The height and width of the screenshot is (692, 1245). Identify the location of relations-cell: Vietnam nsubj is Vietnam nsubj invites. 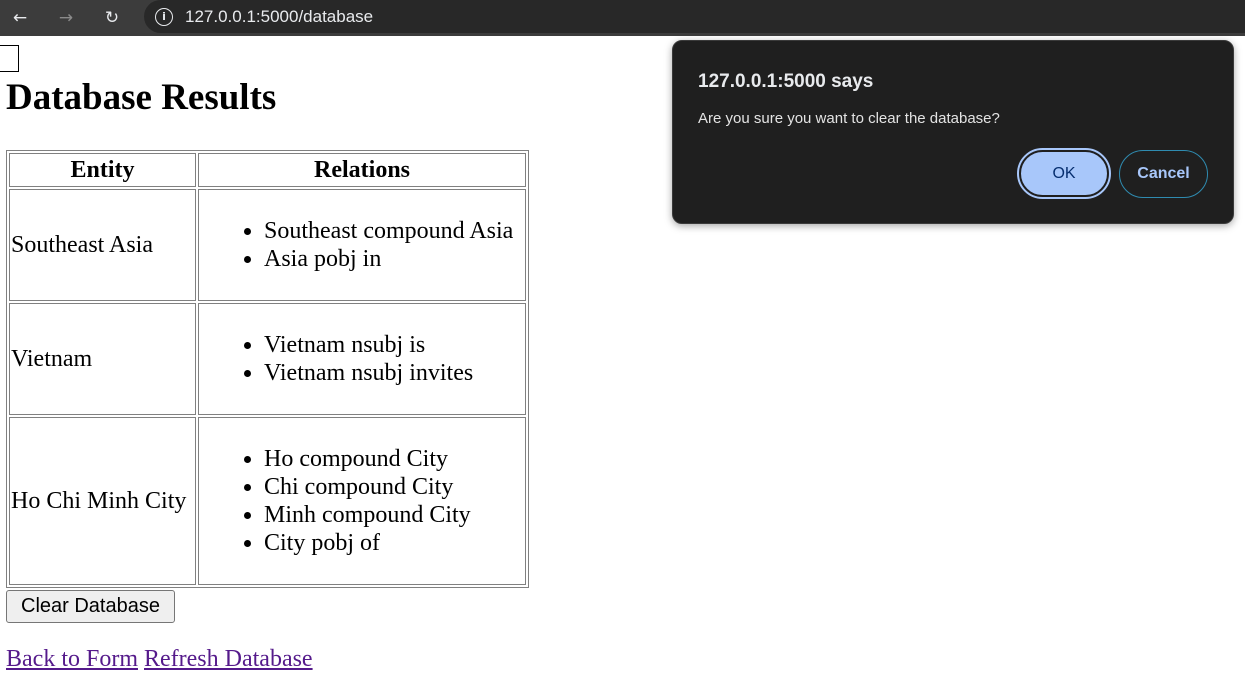
(362, 359).